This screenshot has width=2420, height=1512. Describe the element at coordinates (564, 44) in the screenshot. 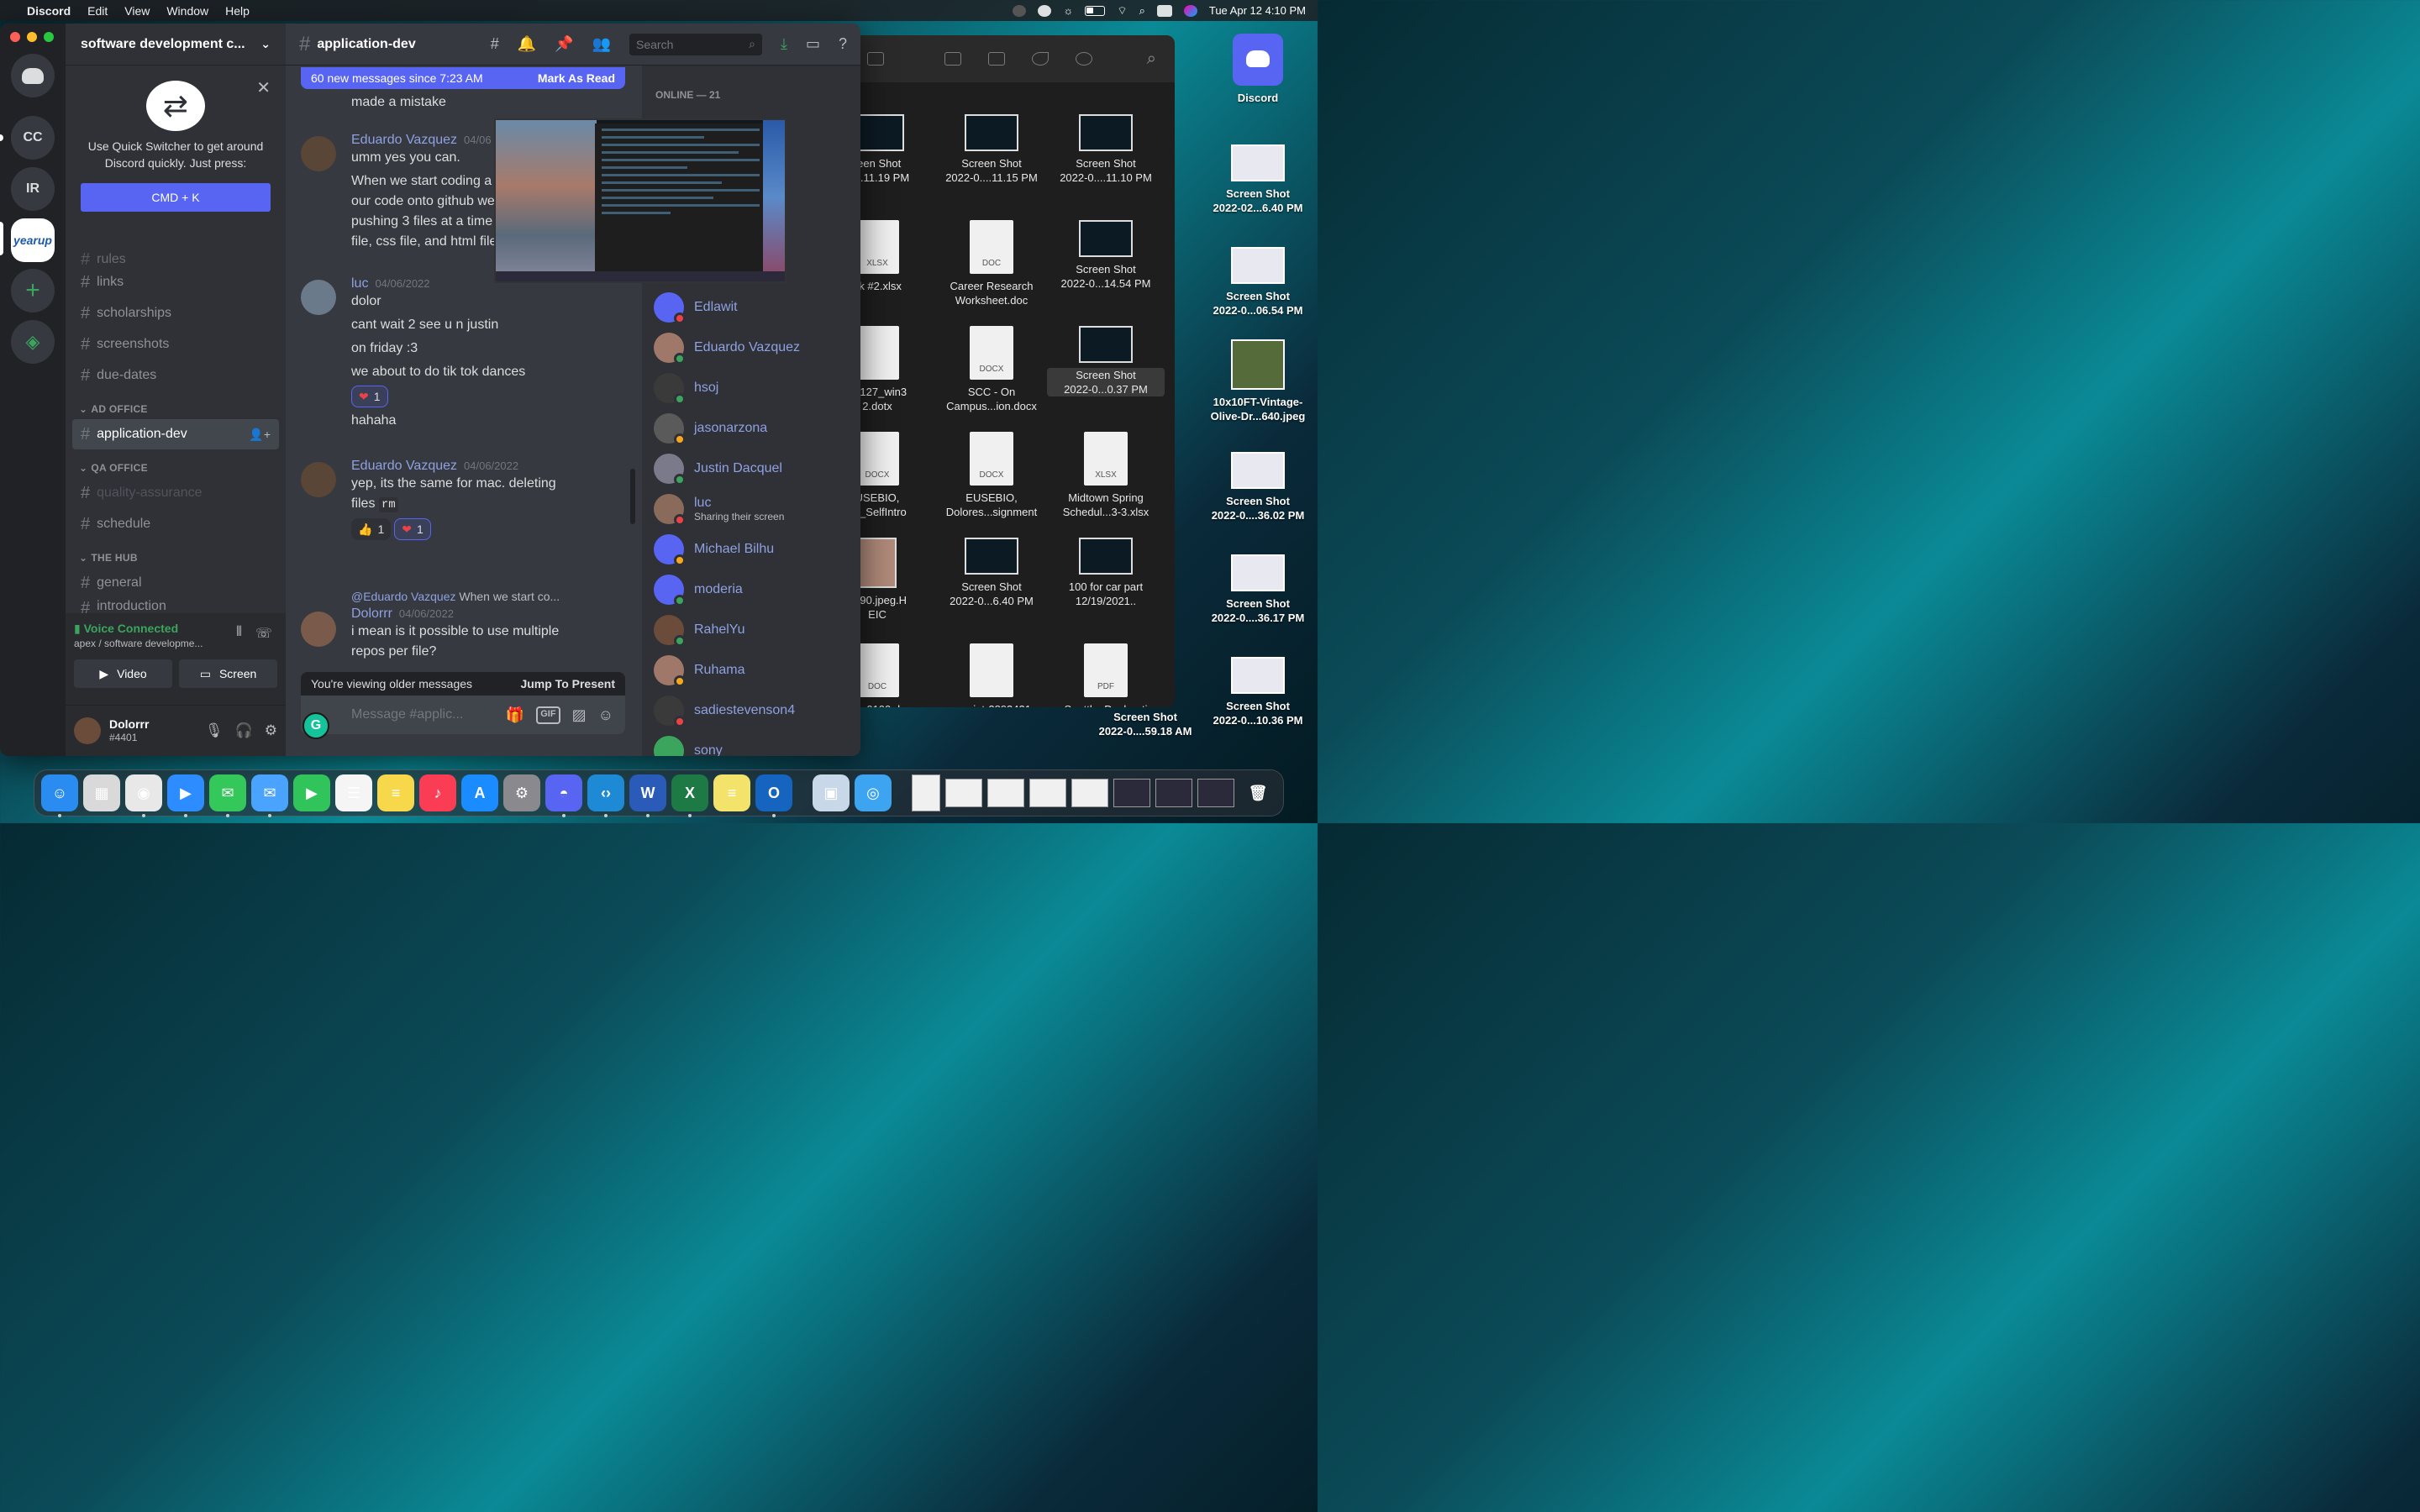

I see `pinned-messages-icon: 📌` at that location.